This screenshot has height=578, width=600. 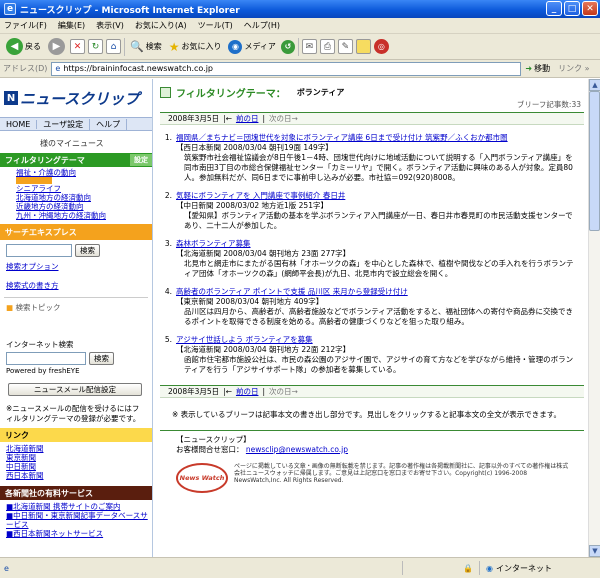 What do you see at coordinates (19, 124) in the screenshot?
I see `nav-home: HOME` at bounding box center [19, 124].